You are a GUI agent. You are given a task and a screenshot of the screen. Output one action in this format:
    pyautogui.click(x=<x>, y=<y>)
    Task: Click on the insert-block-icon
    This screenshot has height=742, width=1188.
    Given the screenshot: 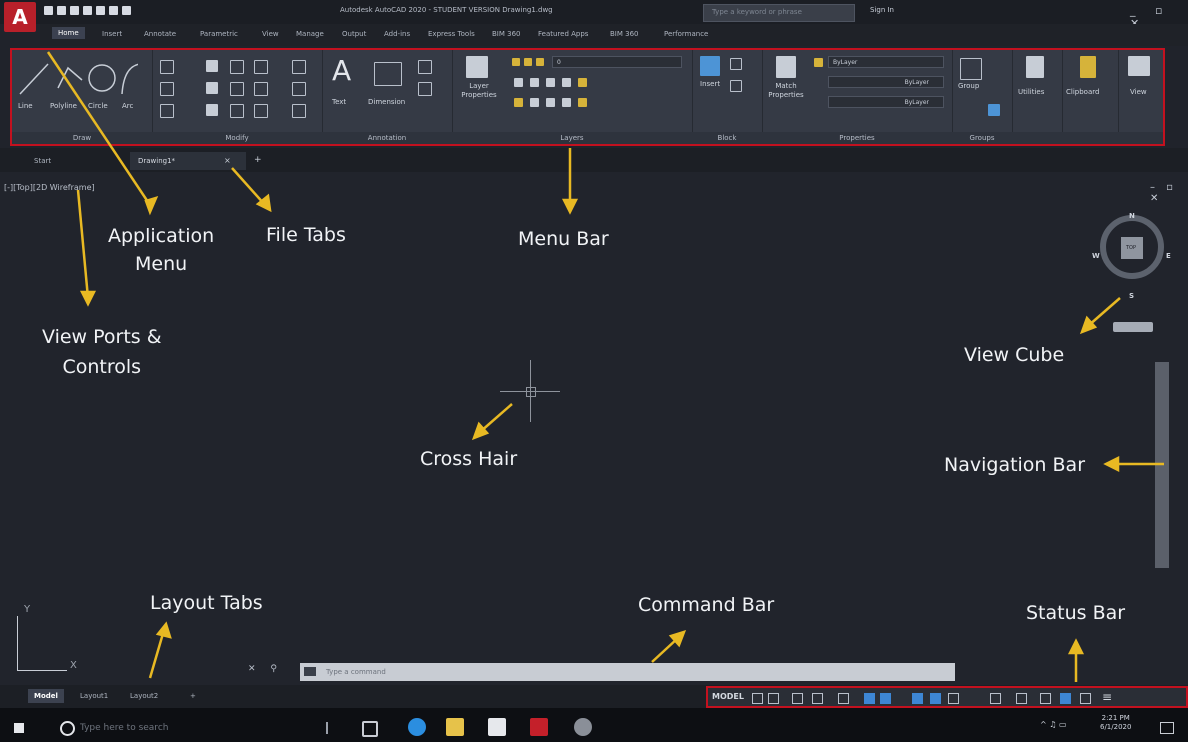 What is the action you would take?
    pyautogui.click(x=710, y=66)
    